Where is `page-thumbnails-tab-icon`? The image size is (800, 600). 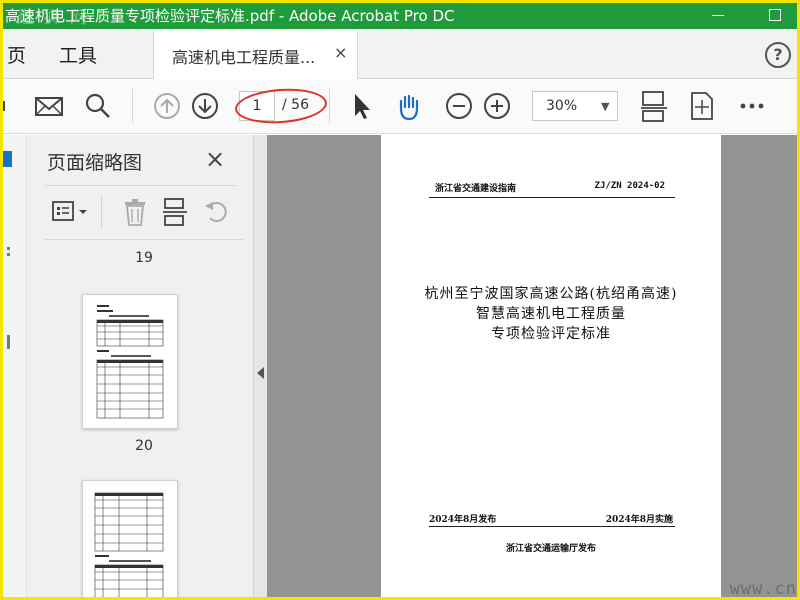
page-thumbnails-tab-icon is located at coordinates (15, 245).